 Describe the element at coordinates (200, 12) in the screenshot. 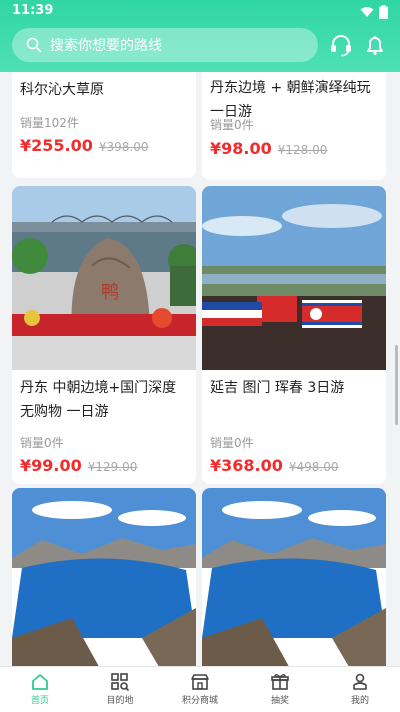

I see `status-bar: 11:39` at that location.